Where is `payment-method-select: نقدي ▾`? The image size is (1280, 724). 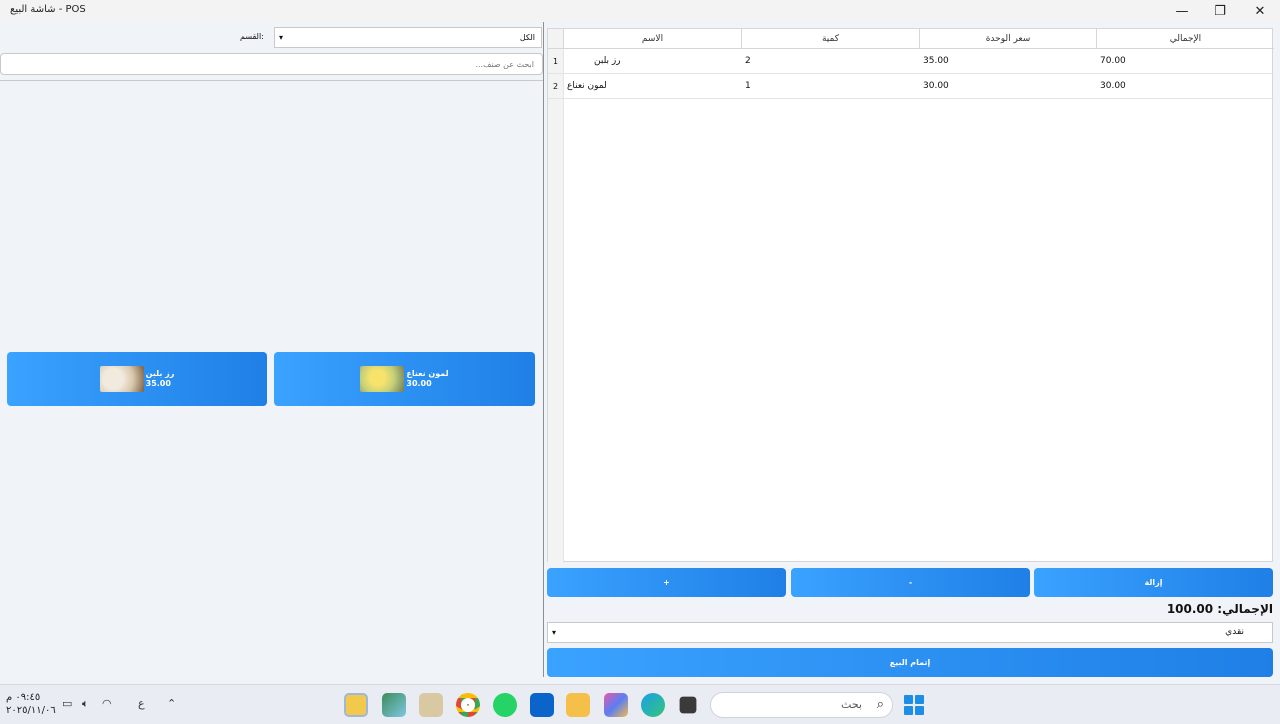
payment-method-select: نقدي ▾ is located at coordinates (910, 632).